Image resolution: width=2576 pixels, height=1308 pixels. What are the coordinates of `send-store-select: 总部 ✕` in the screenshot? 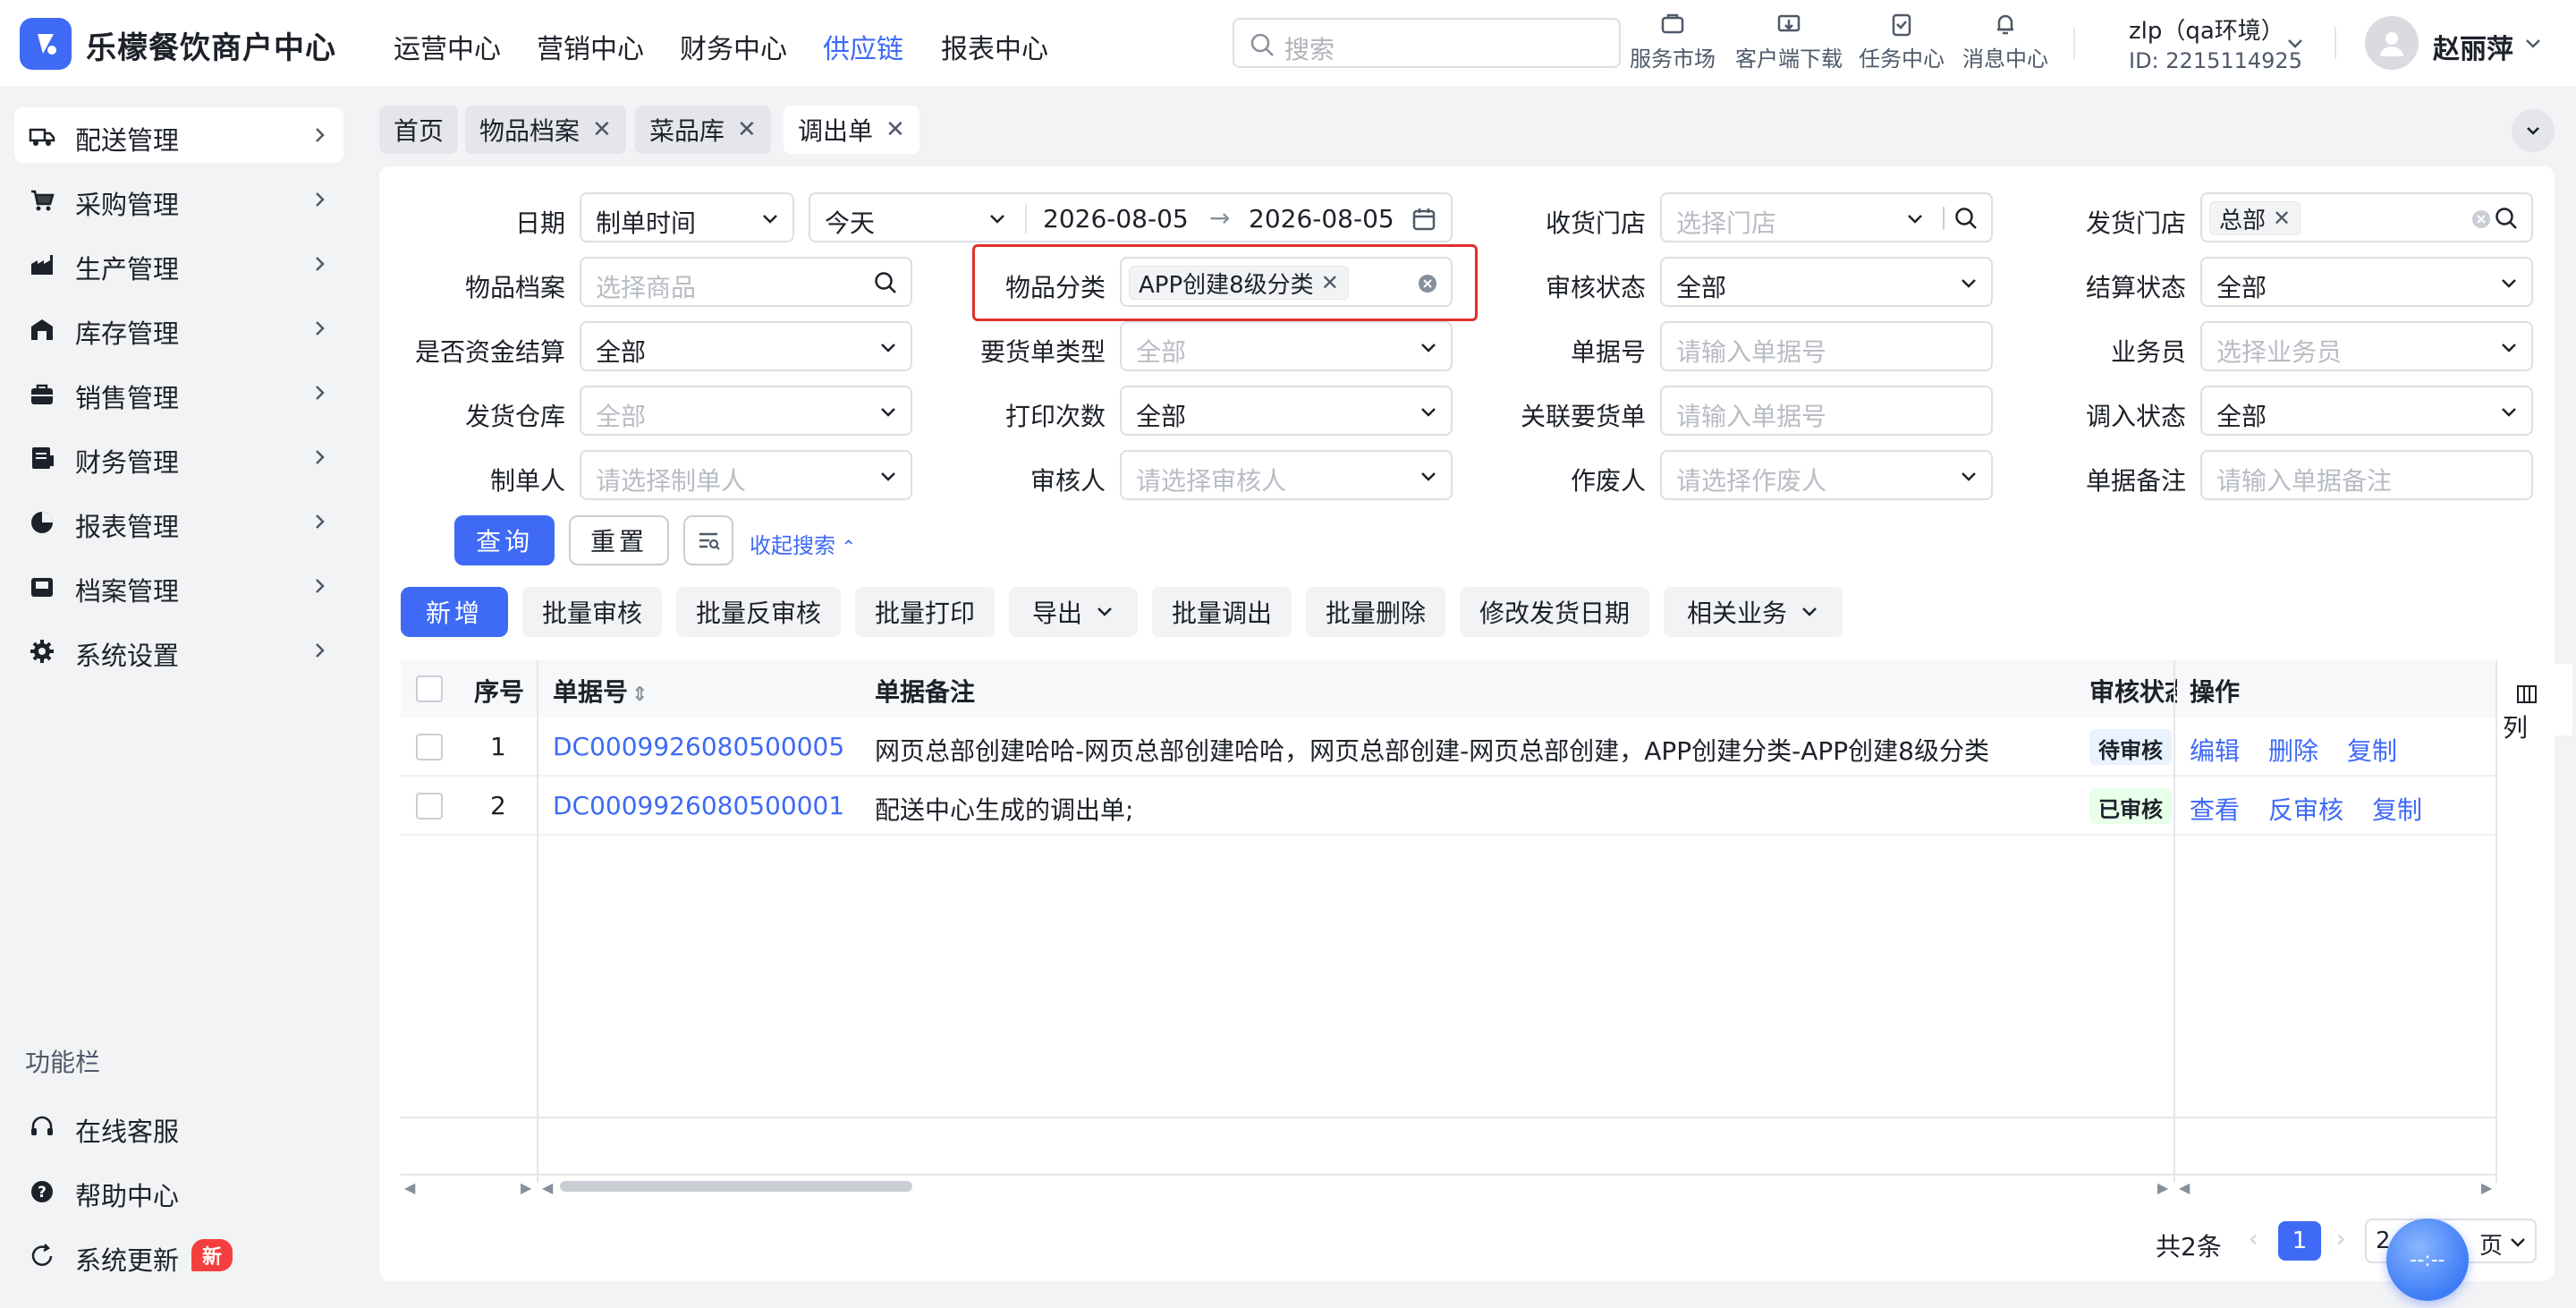 It's located at (2366, 217).